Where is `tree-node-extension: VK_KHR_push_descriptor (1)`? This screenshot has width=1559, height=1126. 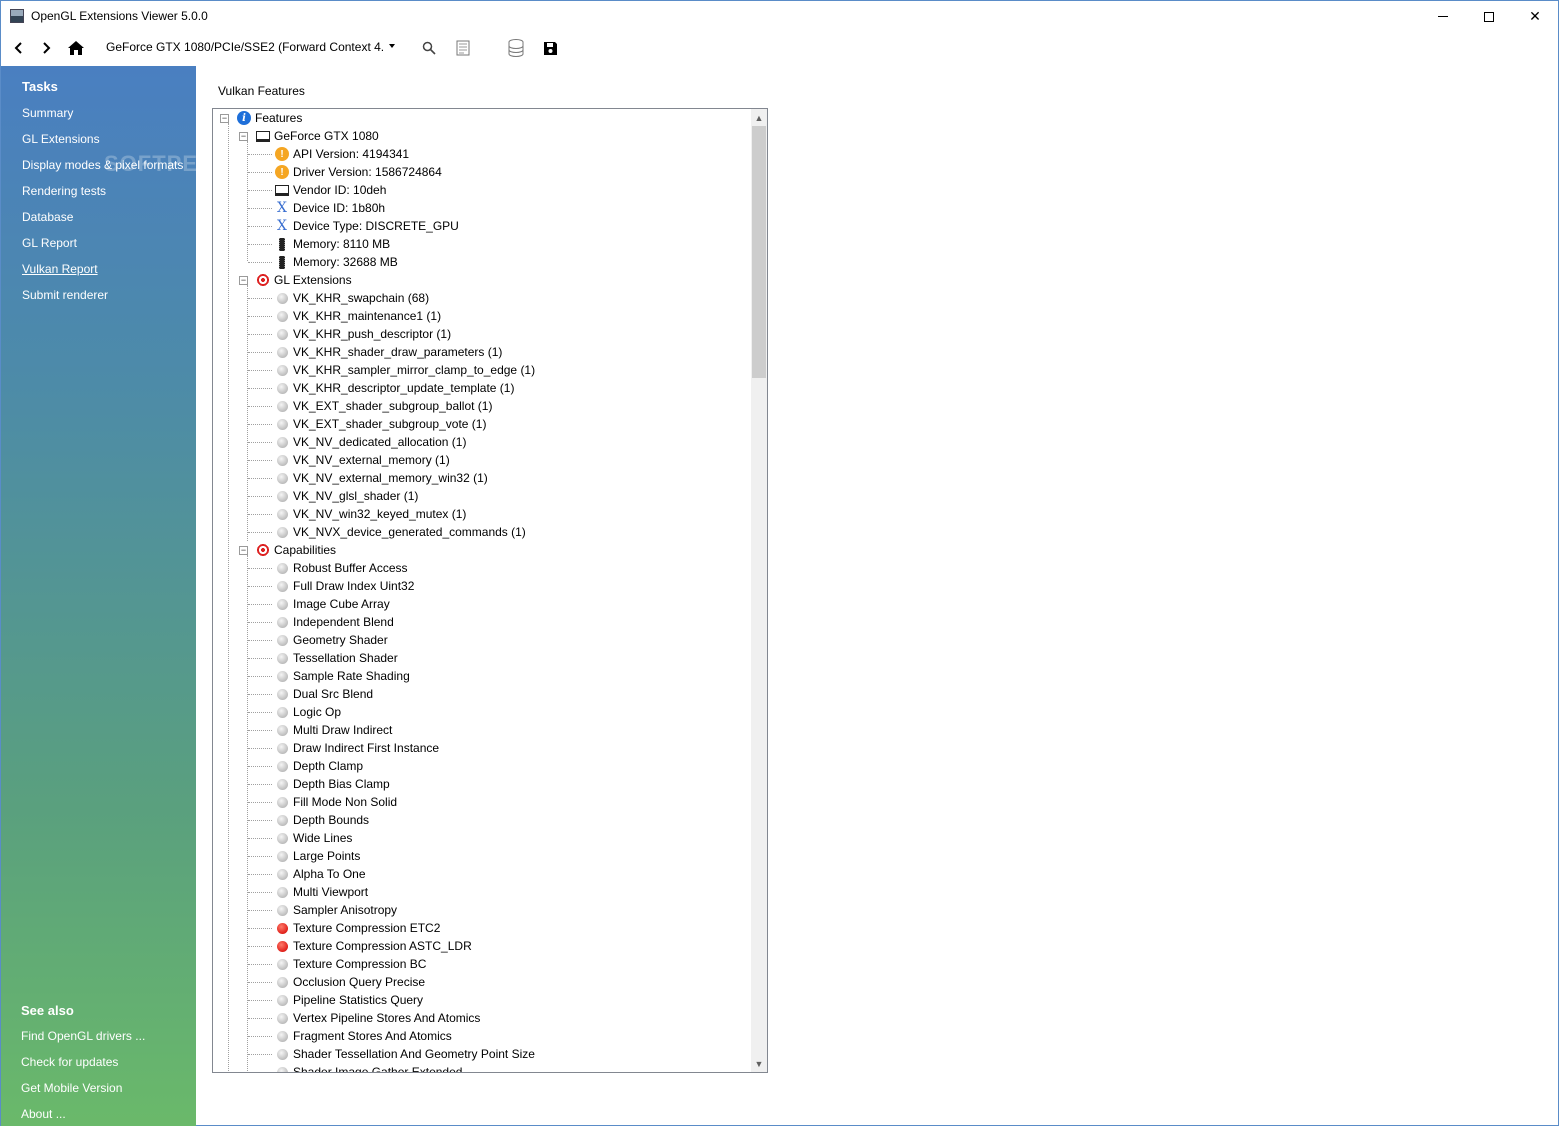 tree-node-extension: VK_KHR_push_descriptor (1) is located at coordinates (363, 334).